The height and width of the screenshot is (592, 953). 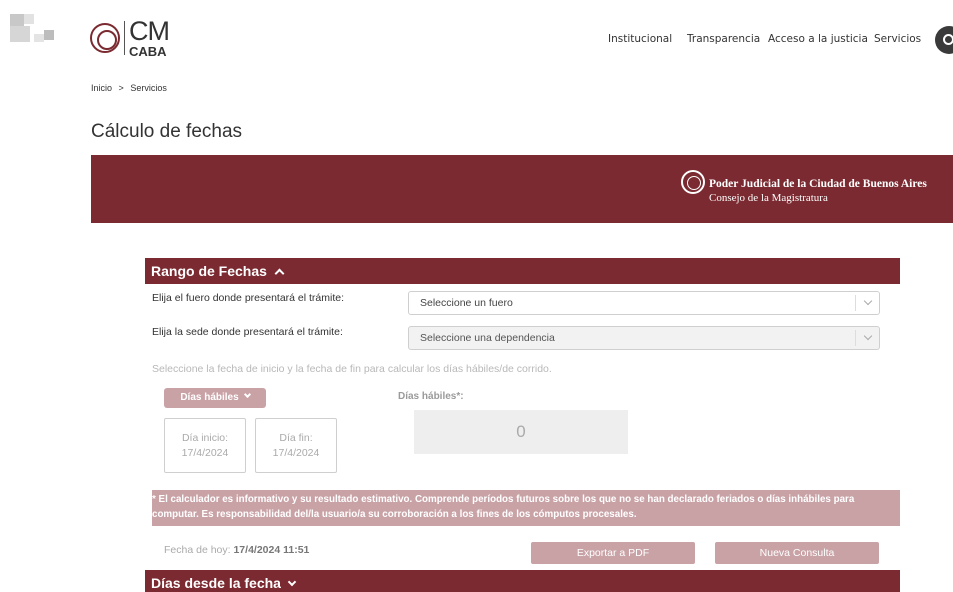 I want to click on result-value: 0, so click(x=521, y=432).